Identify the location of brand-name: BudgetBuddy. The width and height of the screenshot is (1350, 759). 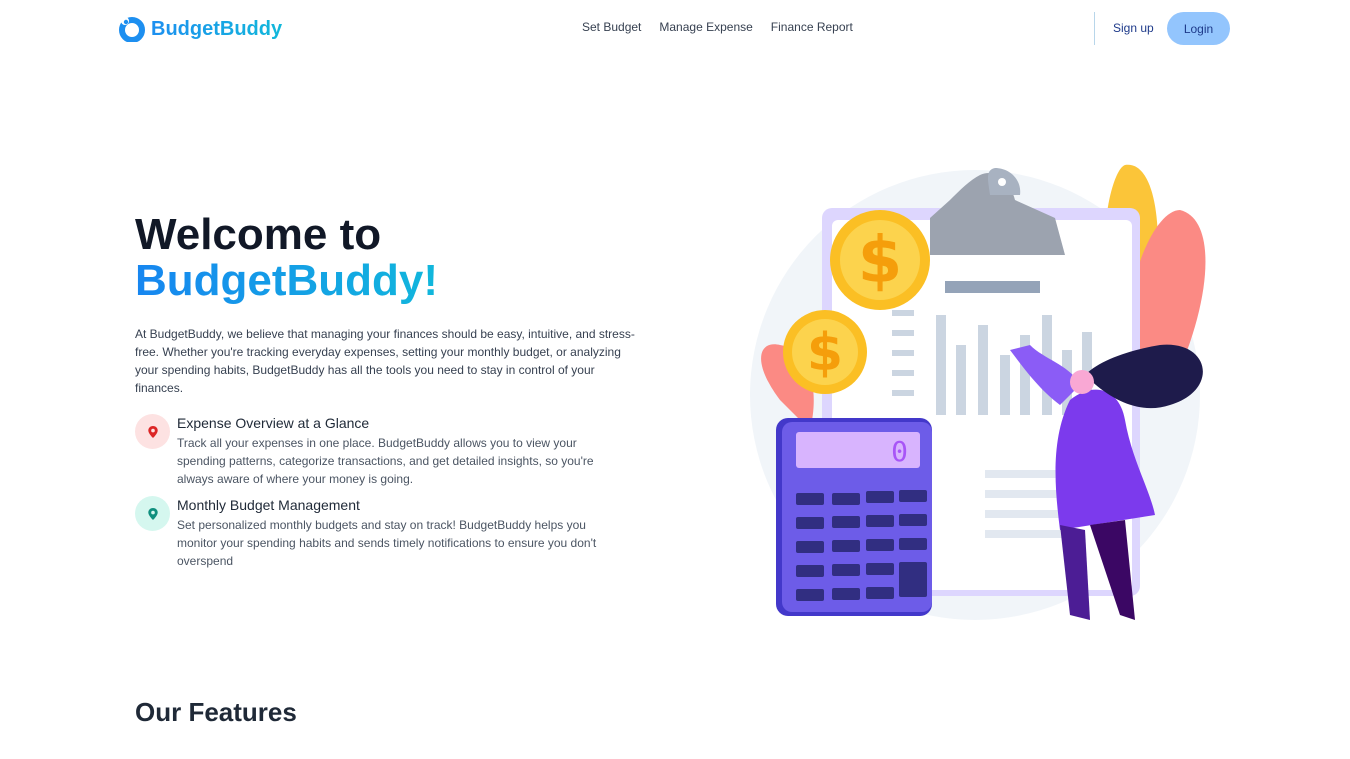
(217, 28).